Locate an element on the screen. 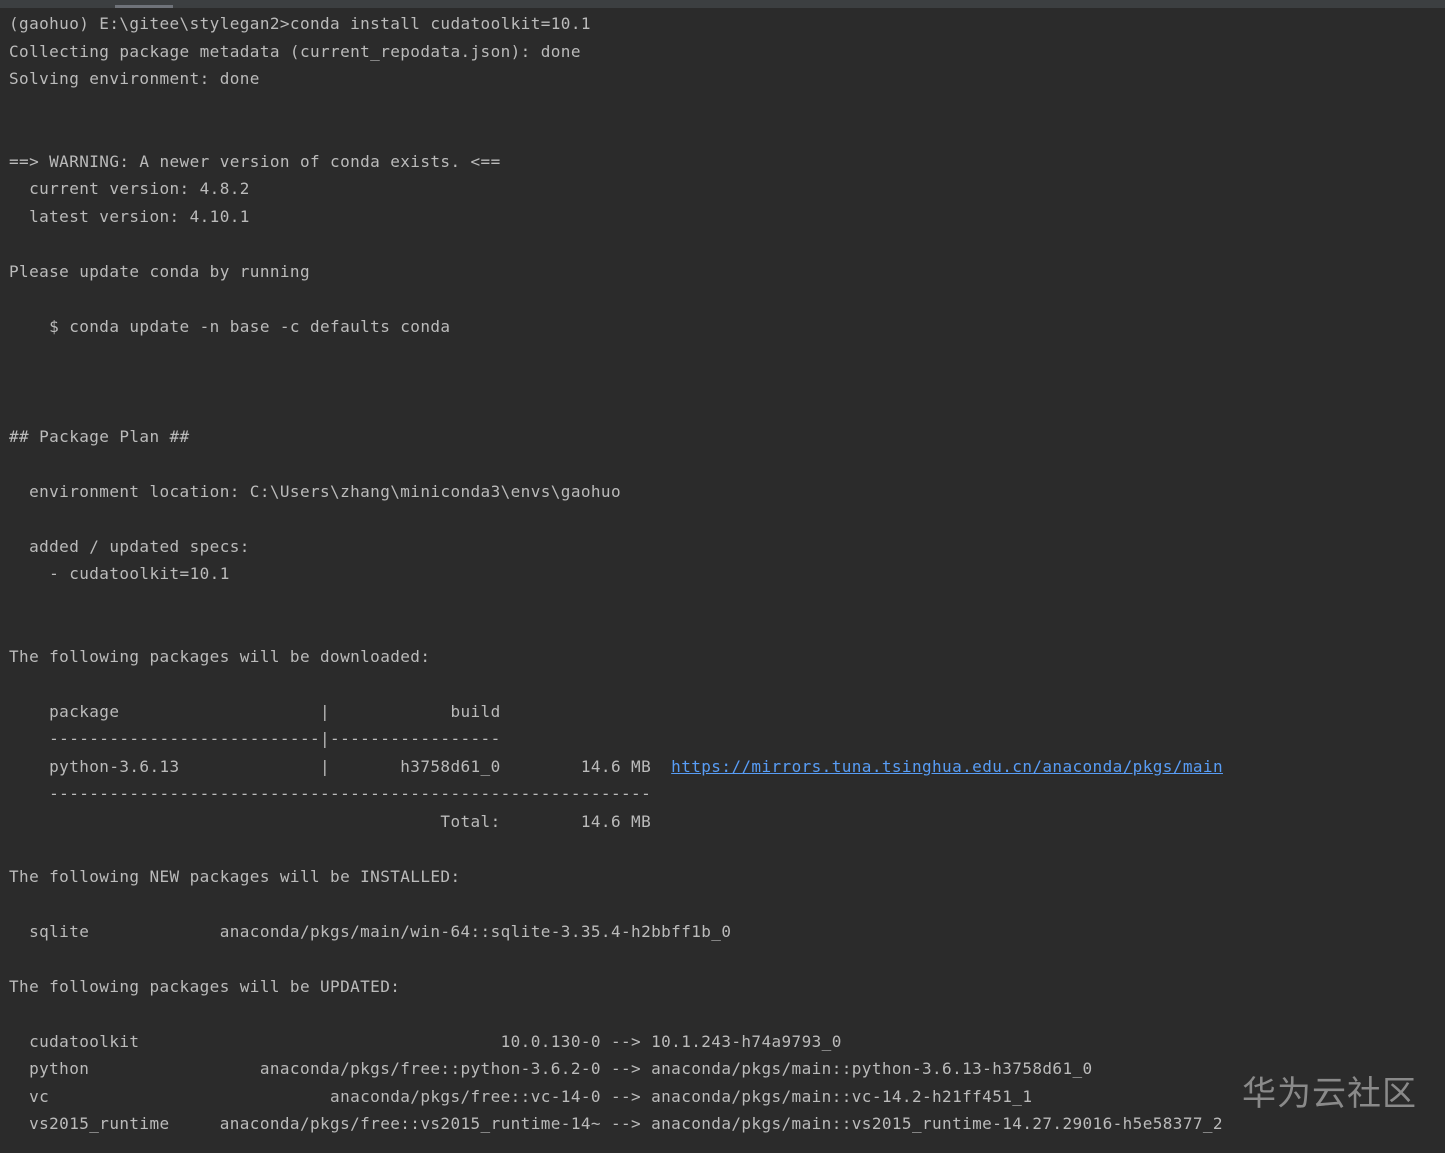 This screenshot has height=1153, width=1445. window-top-bar is located at coordinates (722, 4).